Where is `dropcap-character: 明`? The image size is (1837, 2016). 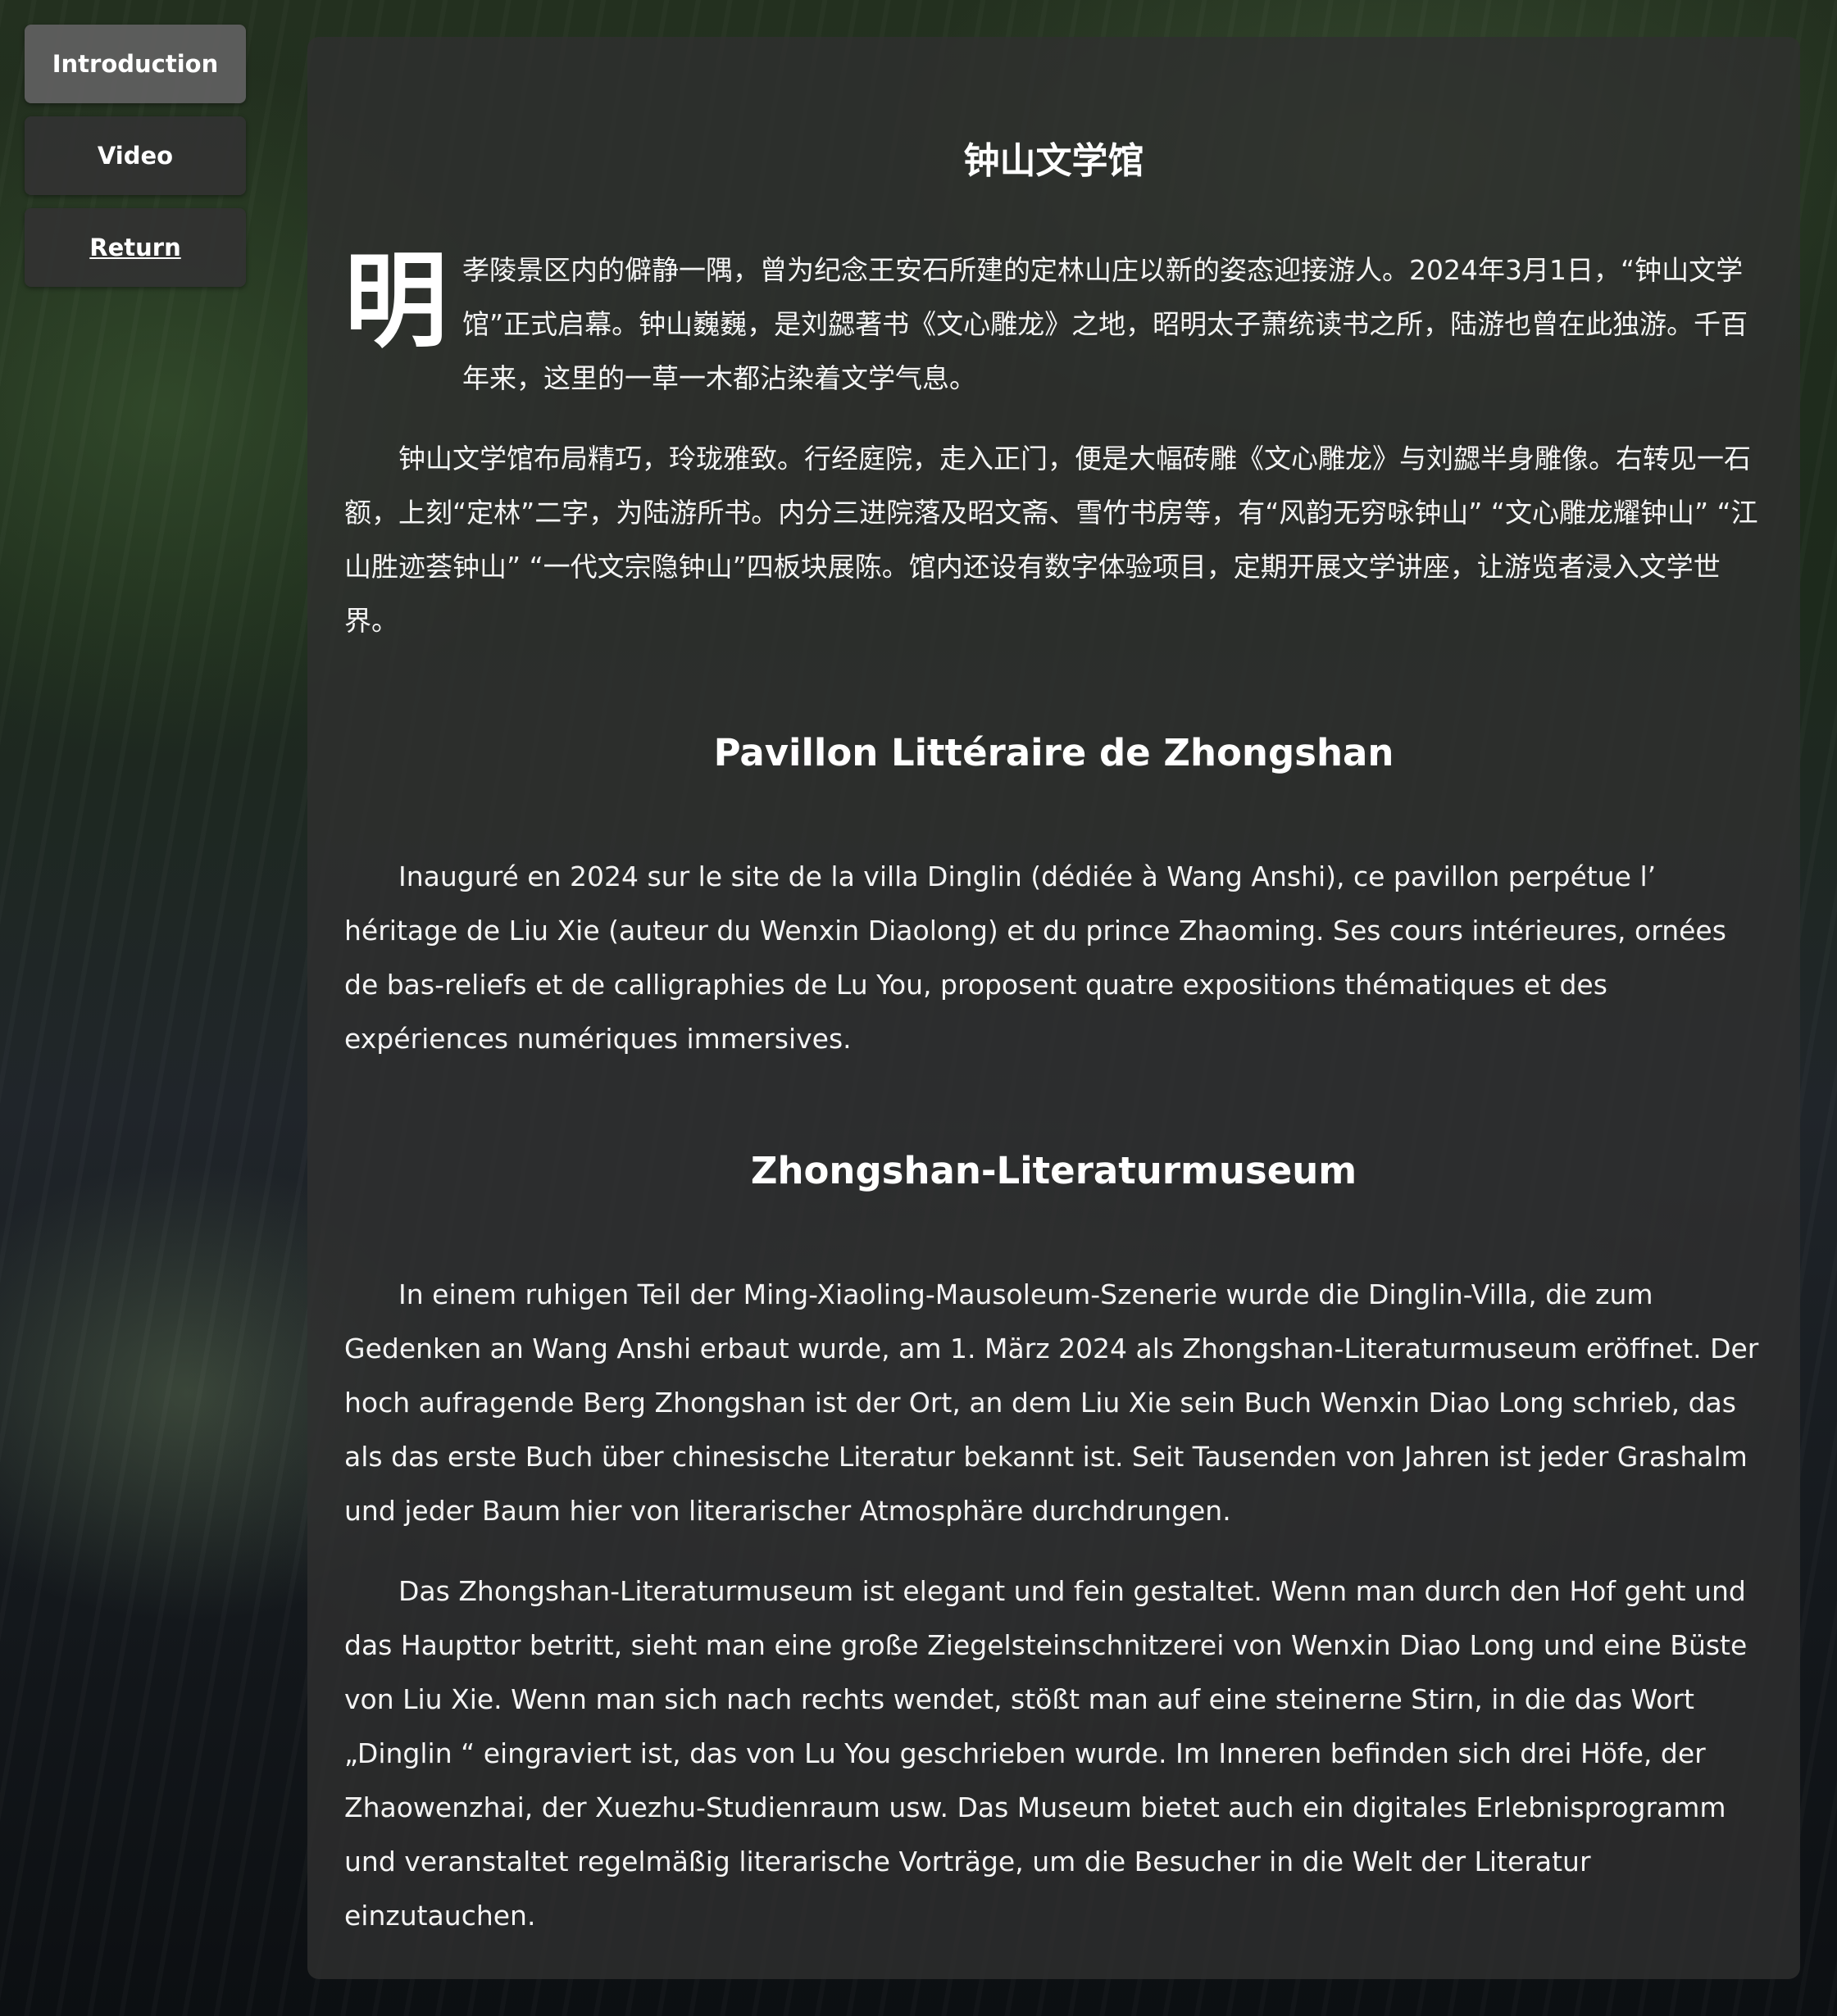
dropcap-character: 明 is located at coordinates (396, 301).